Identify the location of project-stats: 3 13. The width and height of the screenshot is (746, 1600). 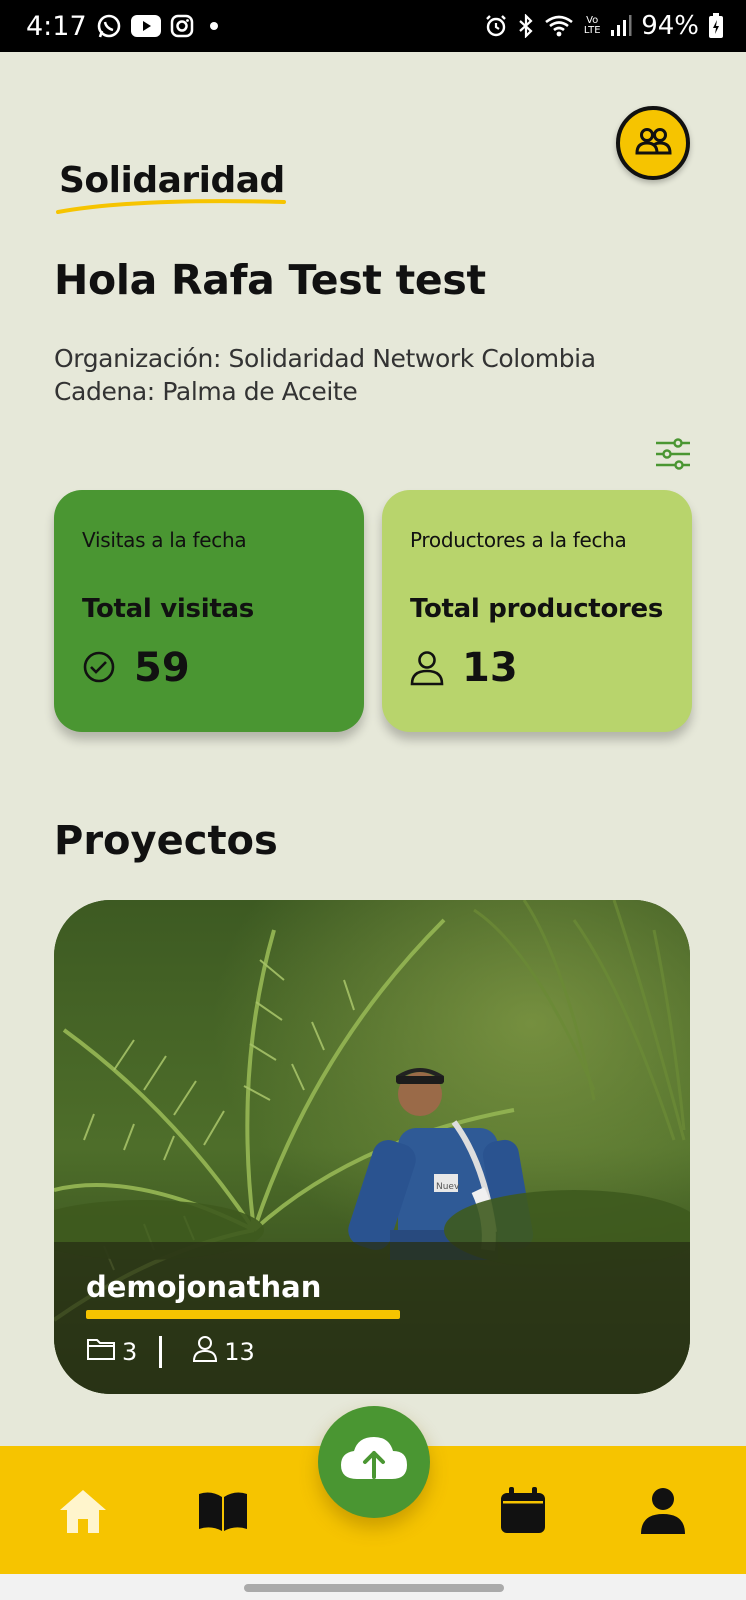
(170, 1352).